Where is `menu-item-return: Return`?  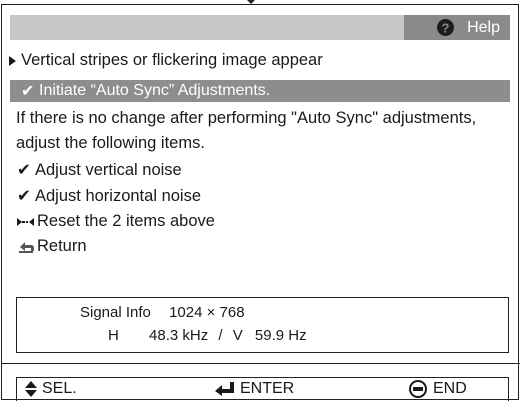 menu-item-return: Return is located at coordinates (52, 246).